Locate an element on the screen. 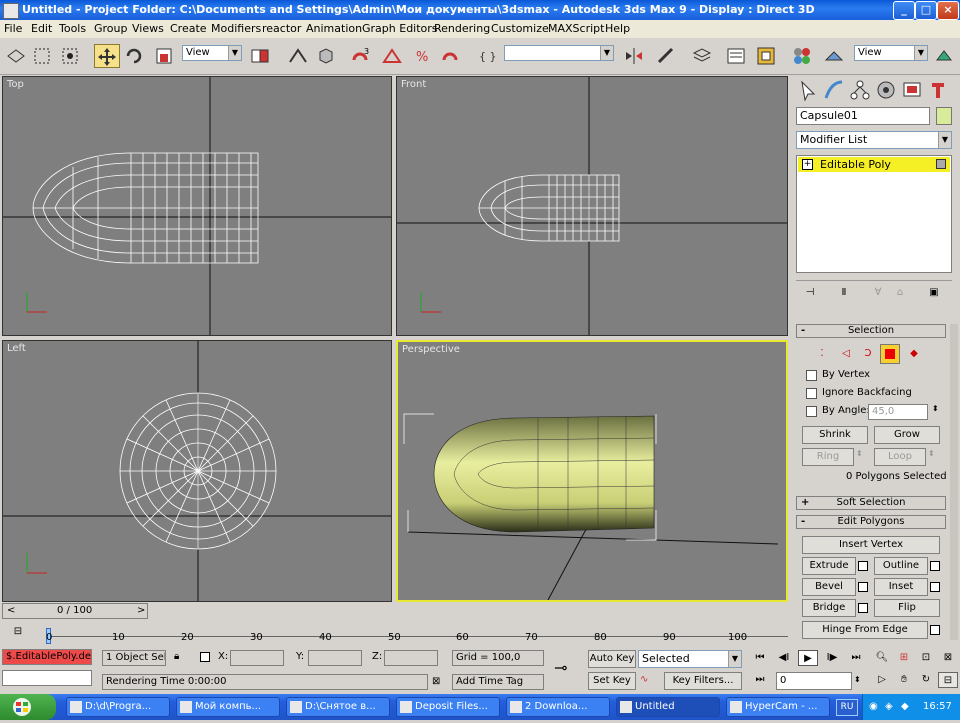 The height and width of the screenshot is (723, 960). material-editor-icon is located at coordinates (803, 56).